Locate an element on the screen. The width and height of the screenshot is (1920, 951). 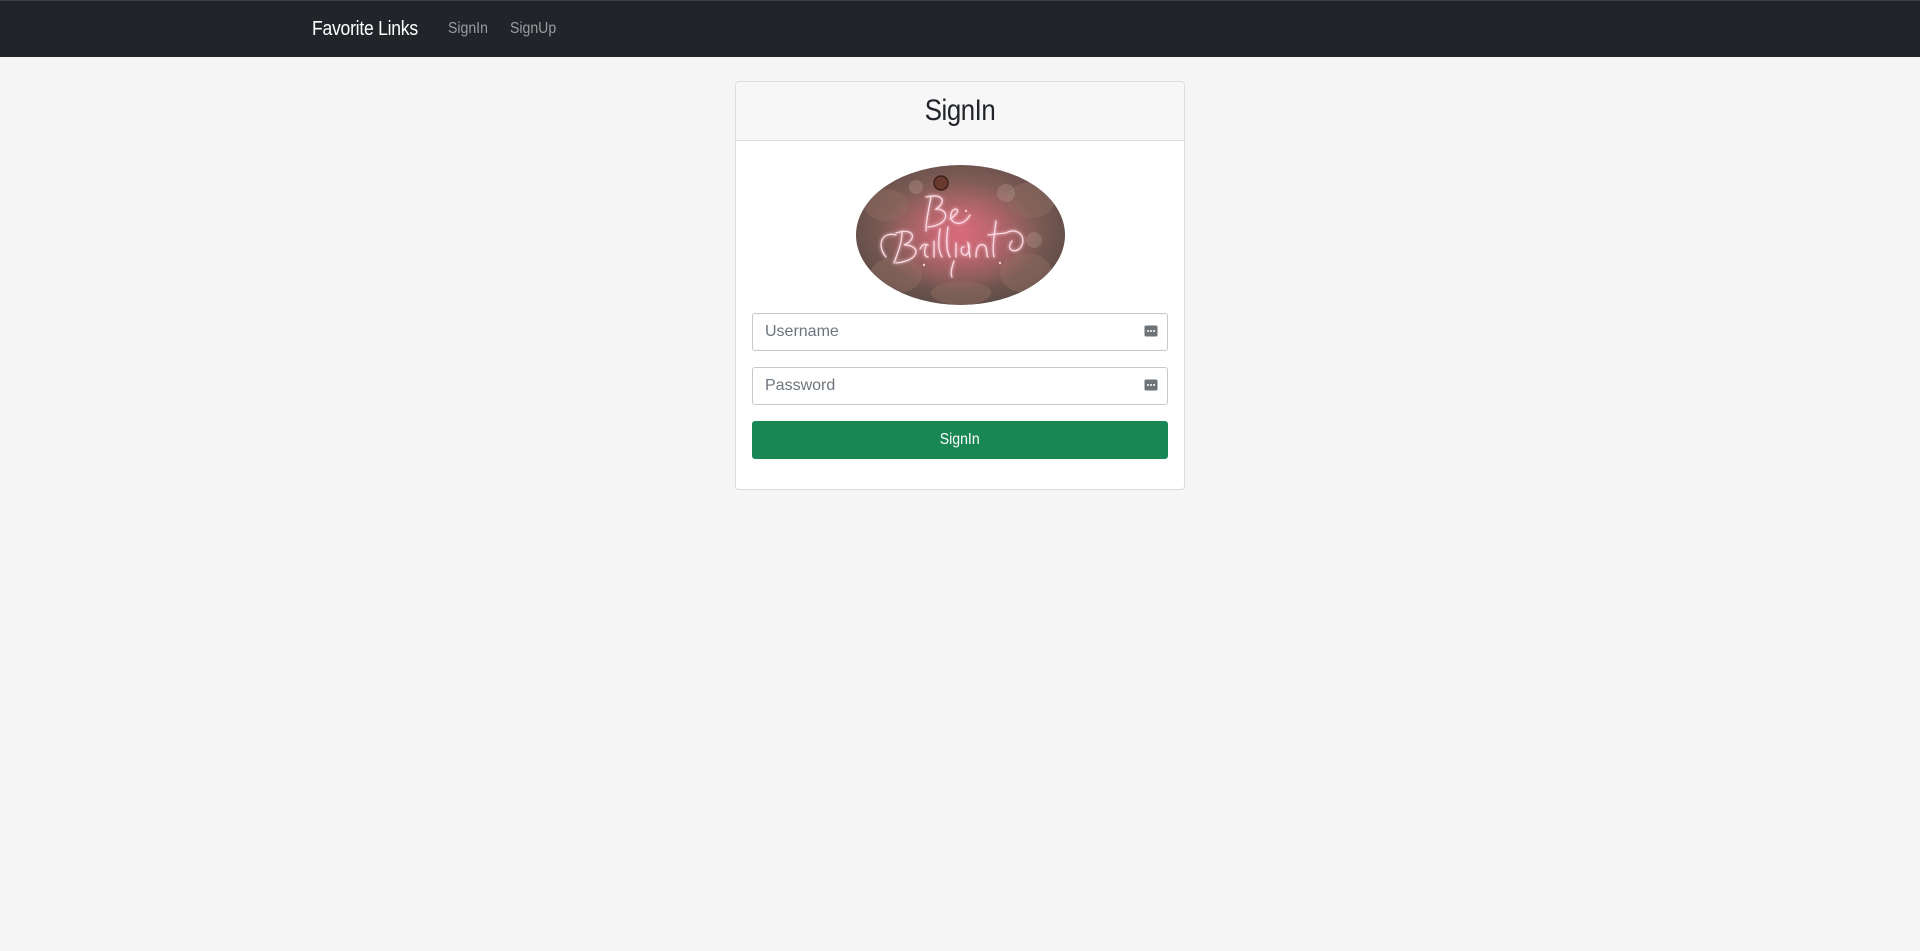
nav-signup-link: SignUp is located at coordinates (533, 29).